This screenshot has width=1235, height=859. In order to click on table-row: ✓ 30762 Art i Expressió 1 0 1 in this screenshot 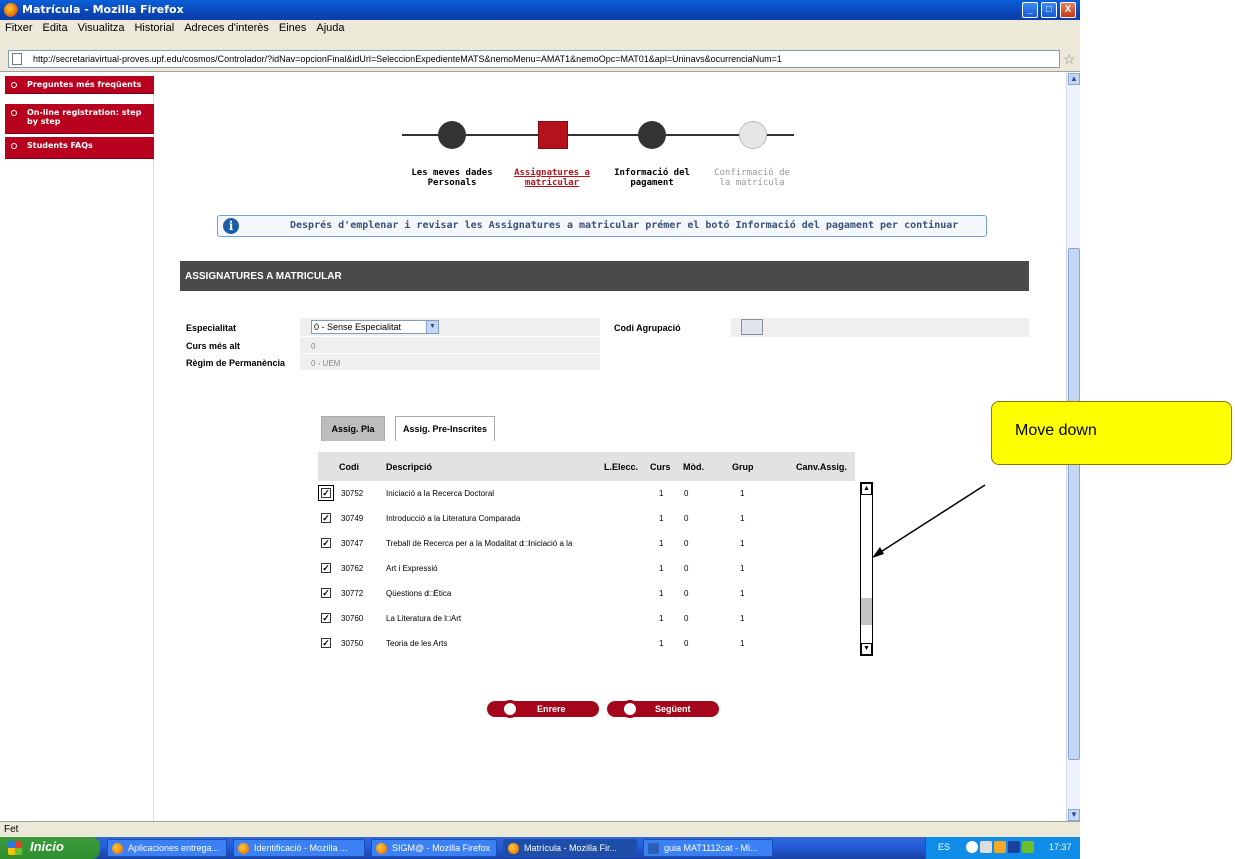, I will do `click(586, 569)`.